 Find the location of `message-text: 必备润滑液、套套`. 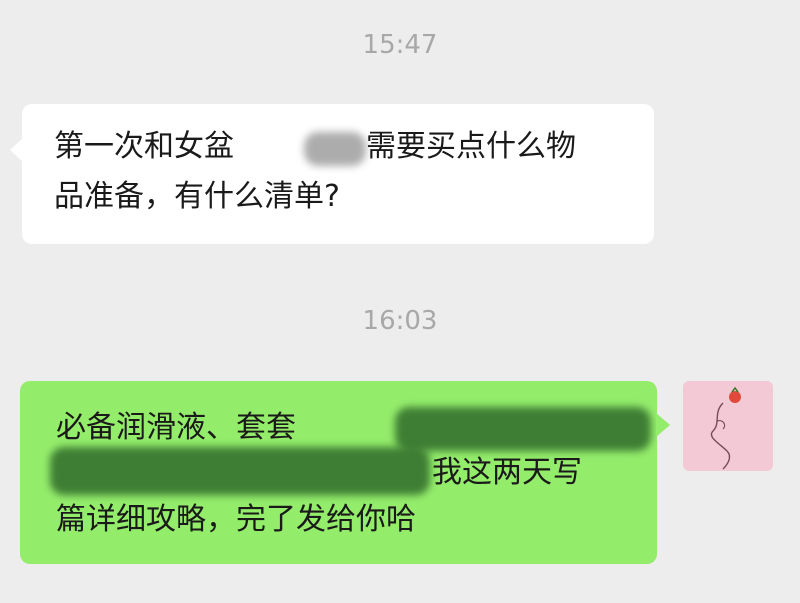

message-text: 必备润滑液、套套 is located at coordinates (176, 427).